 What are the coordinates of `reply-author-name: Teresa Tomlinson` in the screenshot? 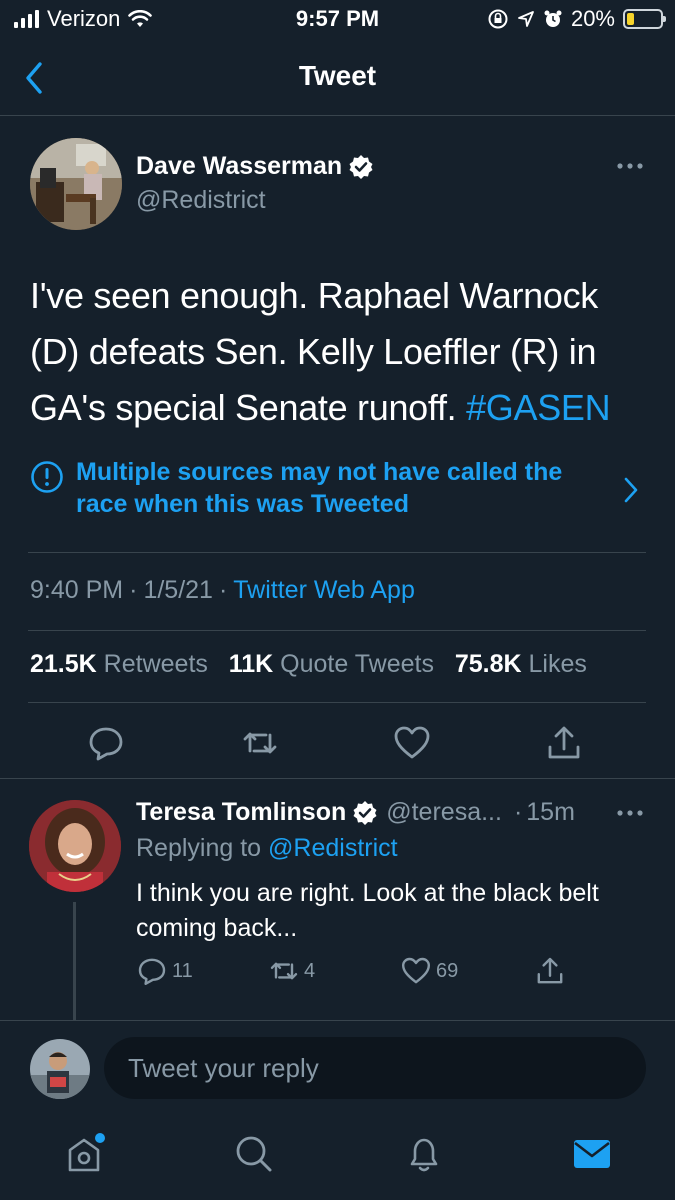 It's located at (241, 812).